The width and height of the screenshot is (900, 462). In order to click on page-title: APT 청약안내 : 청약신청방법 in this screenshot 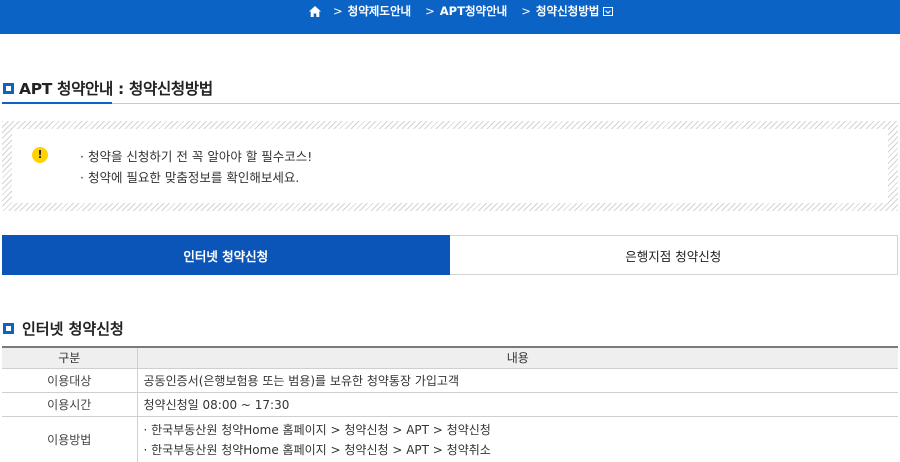, I will do `click(116, 89)`.